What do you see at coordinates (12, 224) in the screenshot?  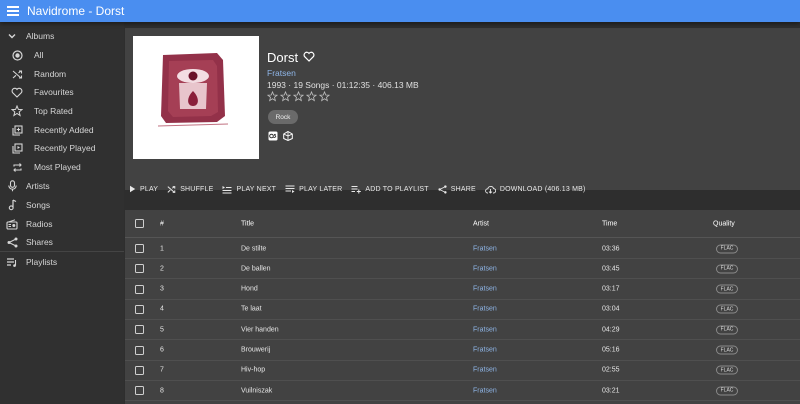 I see `radio-icon` at bounding box center [12, 224].